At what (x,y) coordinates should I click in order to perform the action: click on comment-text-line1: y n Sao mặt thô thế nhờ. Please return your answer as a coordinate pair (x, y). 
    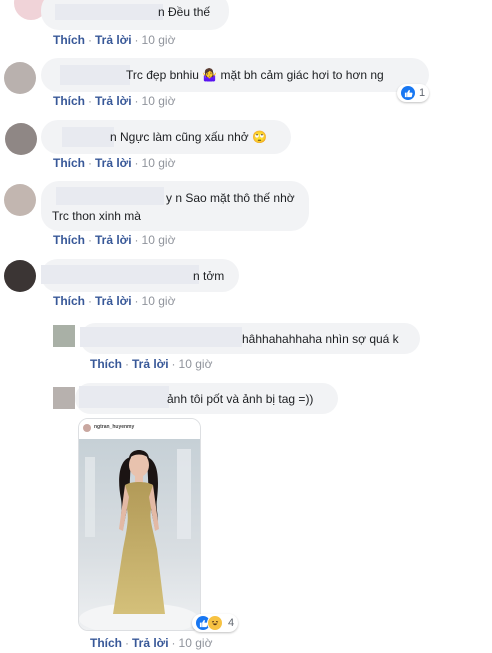
    Looking at the image, I should click on (230, 198).